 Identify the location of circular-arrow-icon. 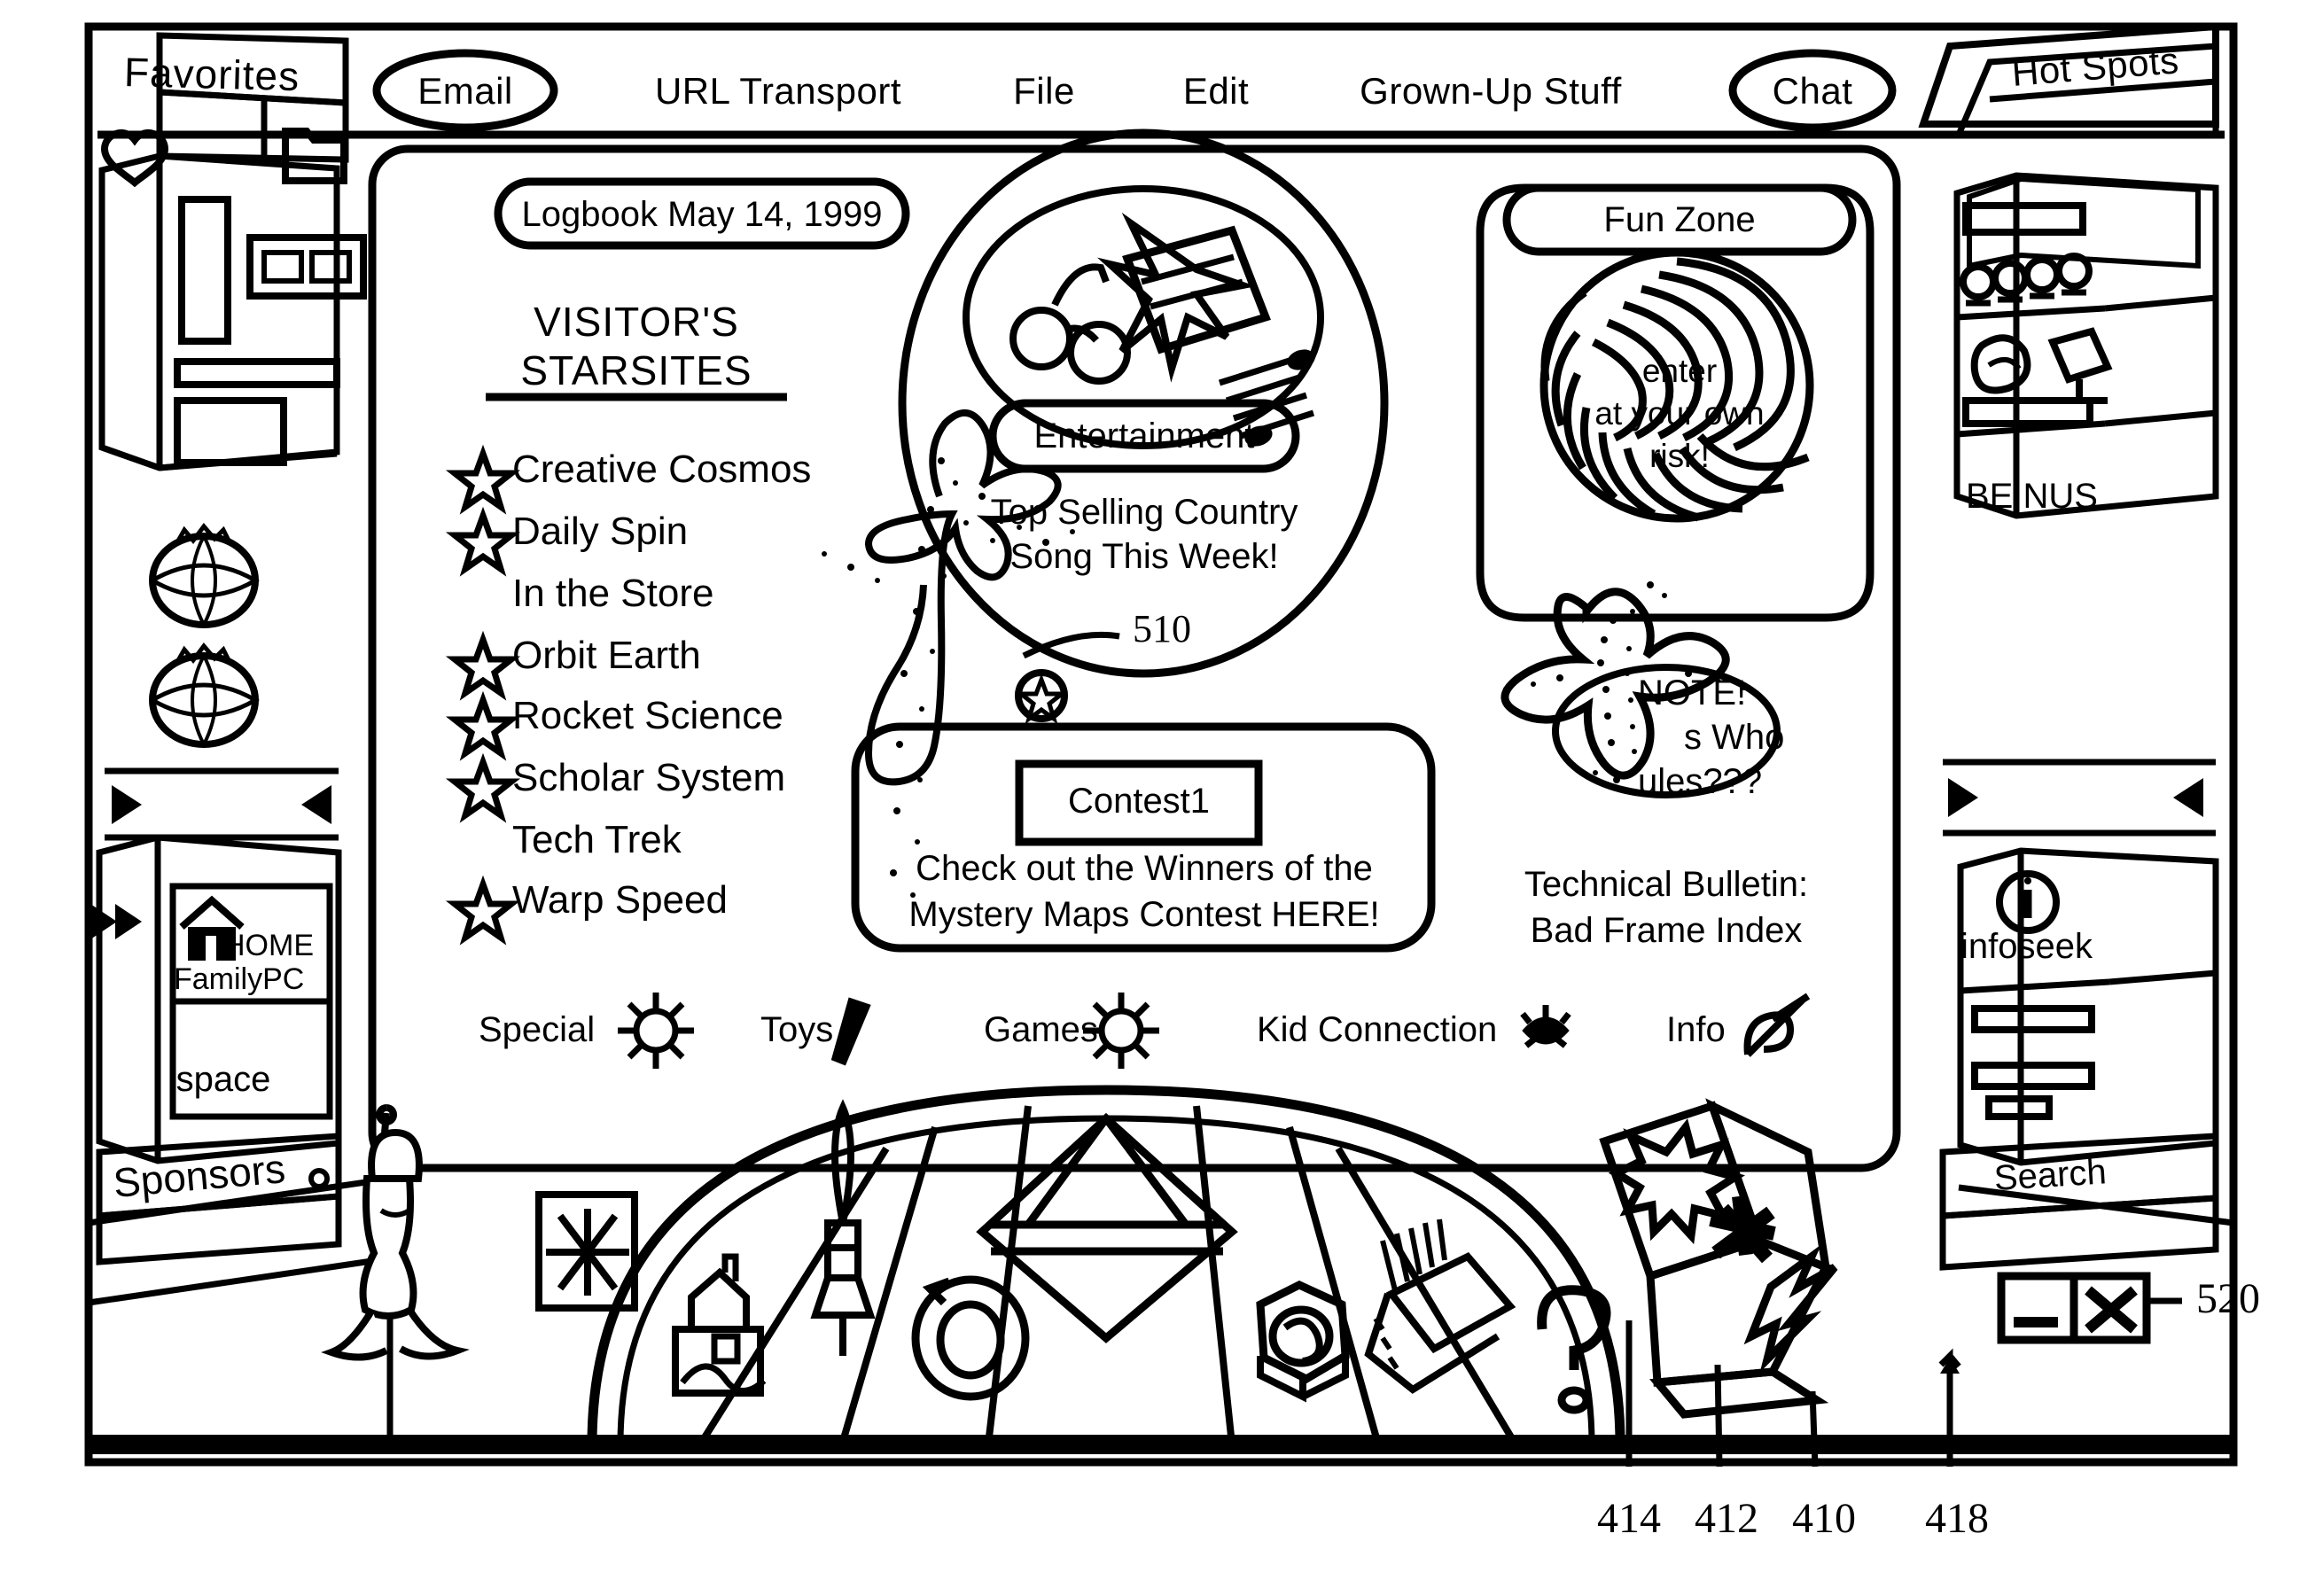
(970, 1338).